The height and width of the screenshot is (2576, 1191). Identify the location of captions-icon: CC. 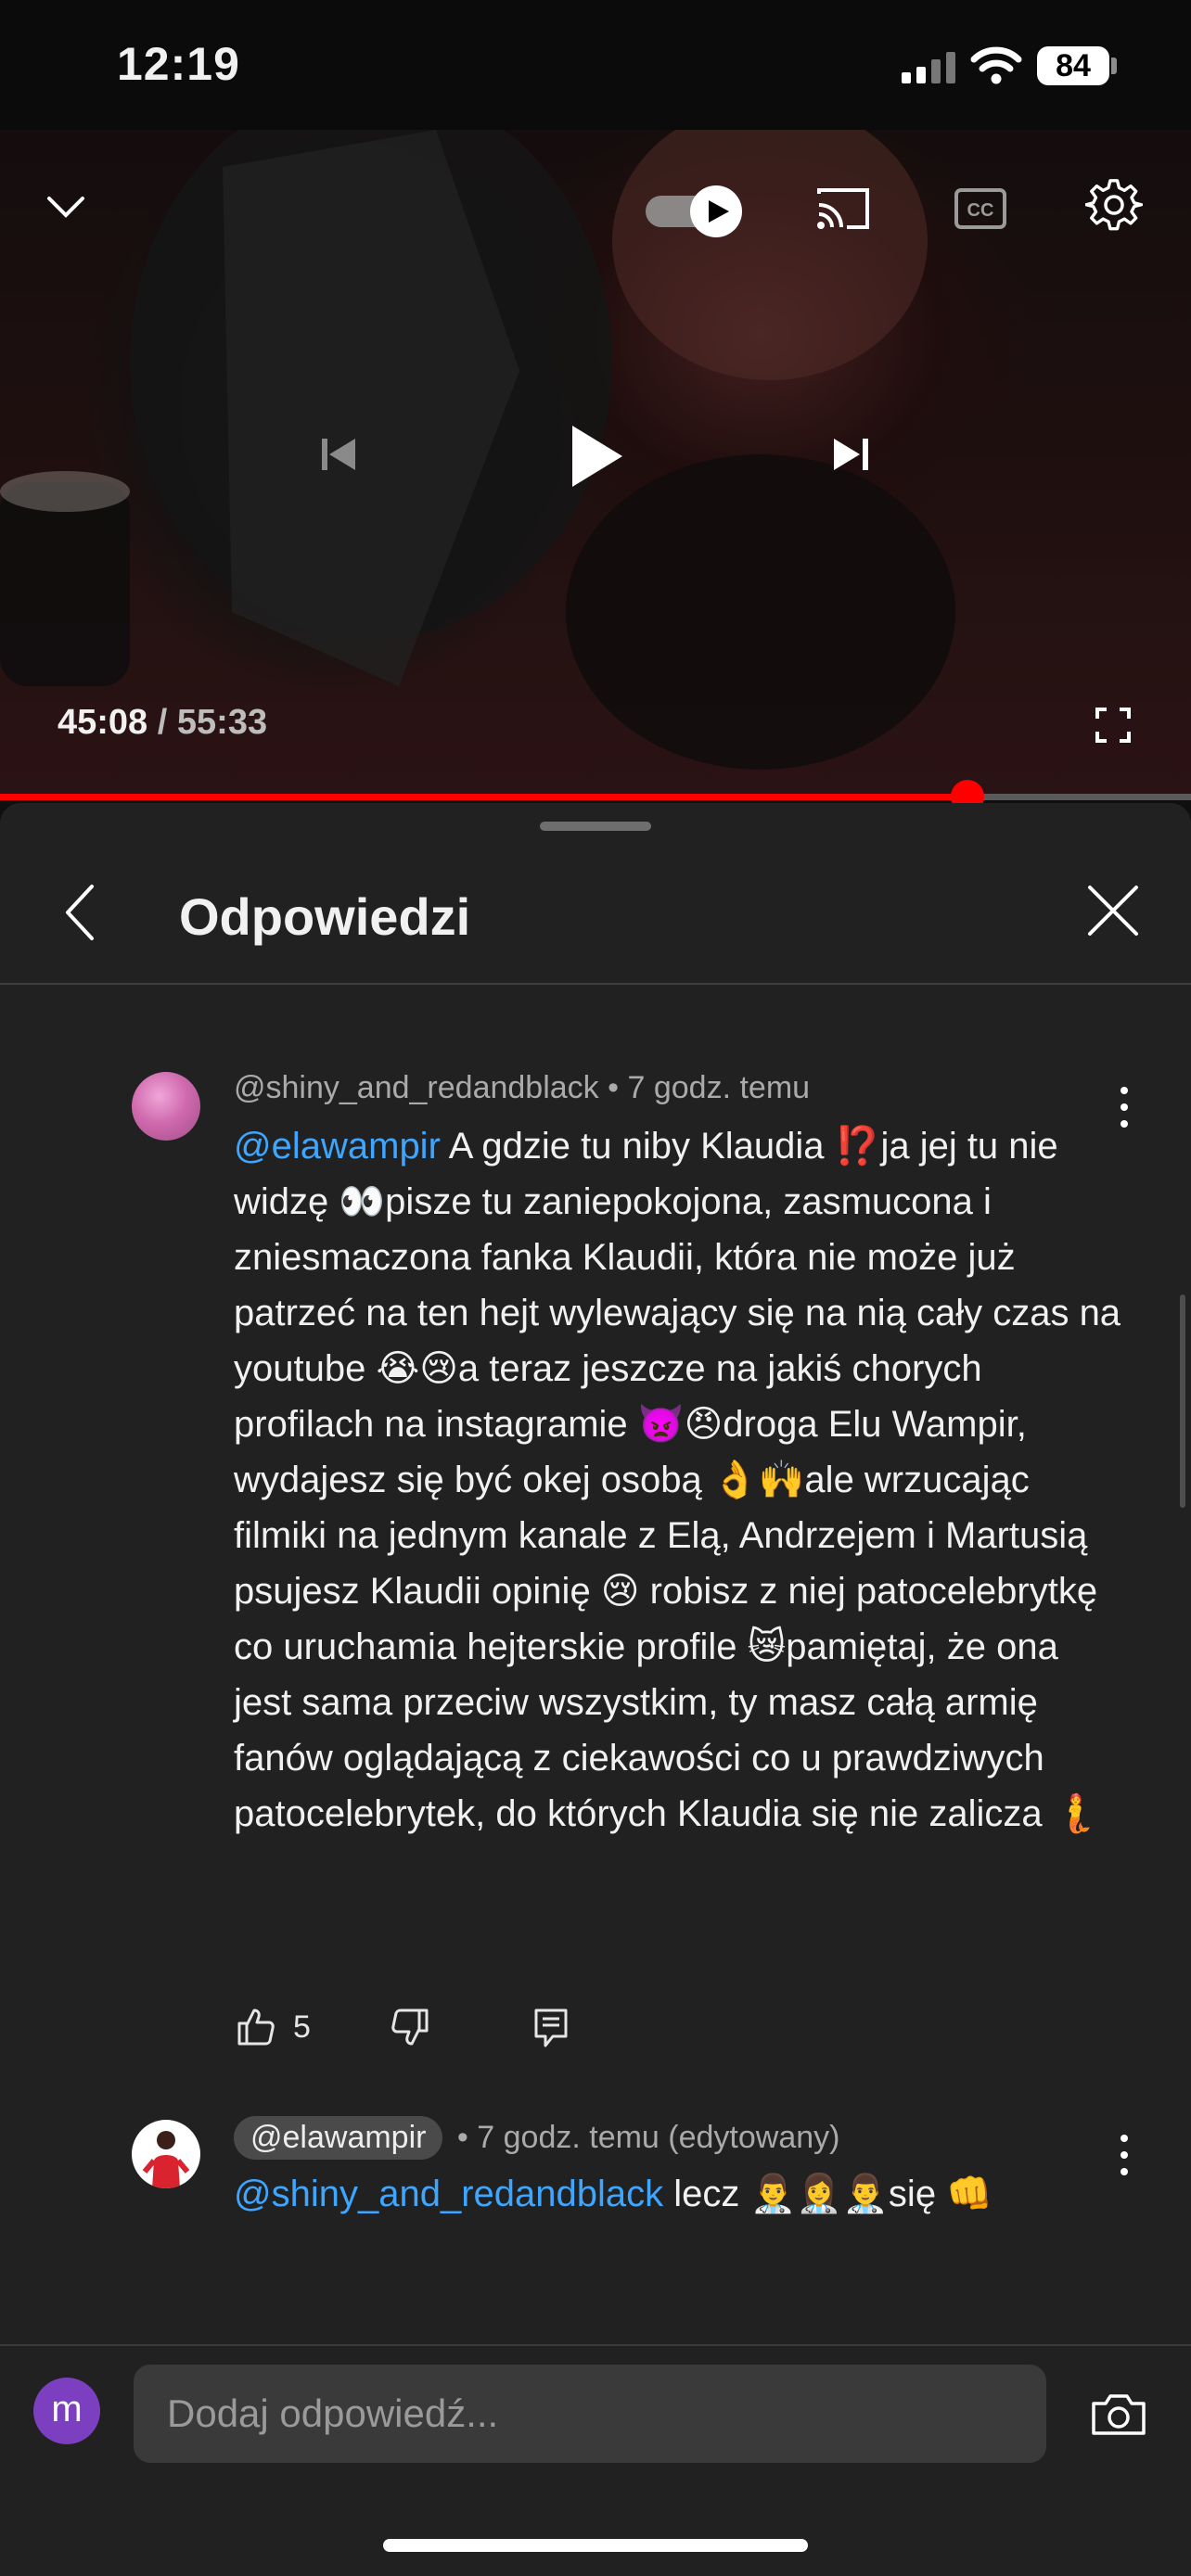
(981, 208).